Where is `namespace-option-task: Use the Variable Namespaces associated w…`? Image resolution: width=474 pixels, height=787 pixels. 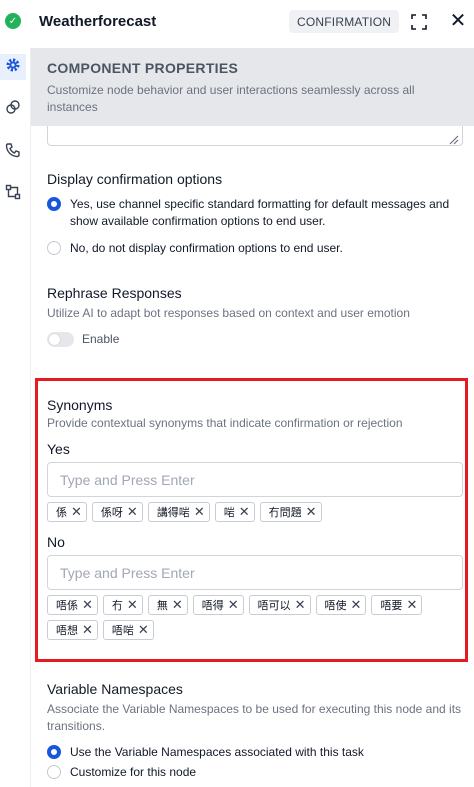
namespace-option-task: Use the Variable Namespaces associated w… is located at coordinates (205, 752).